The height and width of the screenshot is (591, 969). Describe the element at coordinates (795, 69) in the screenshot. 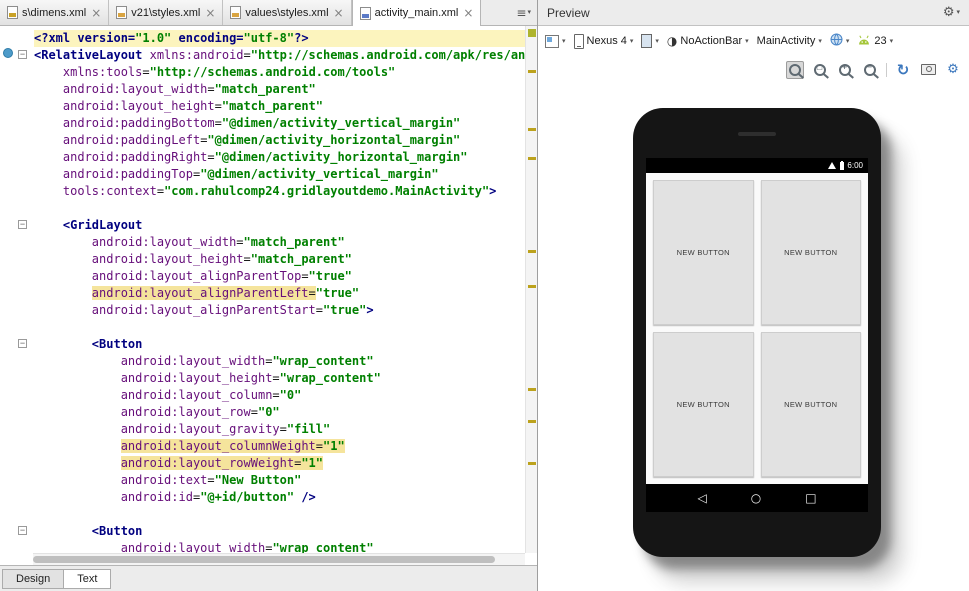

I see `pan-zoom-button` at that location.